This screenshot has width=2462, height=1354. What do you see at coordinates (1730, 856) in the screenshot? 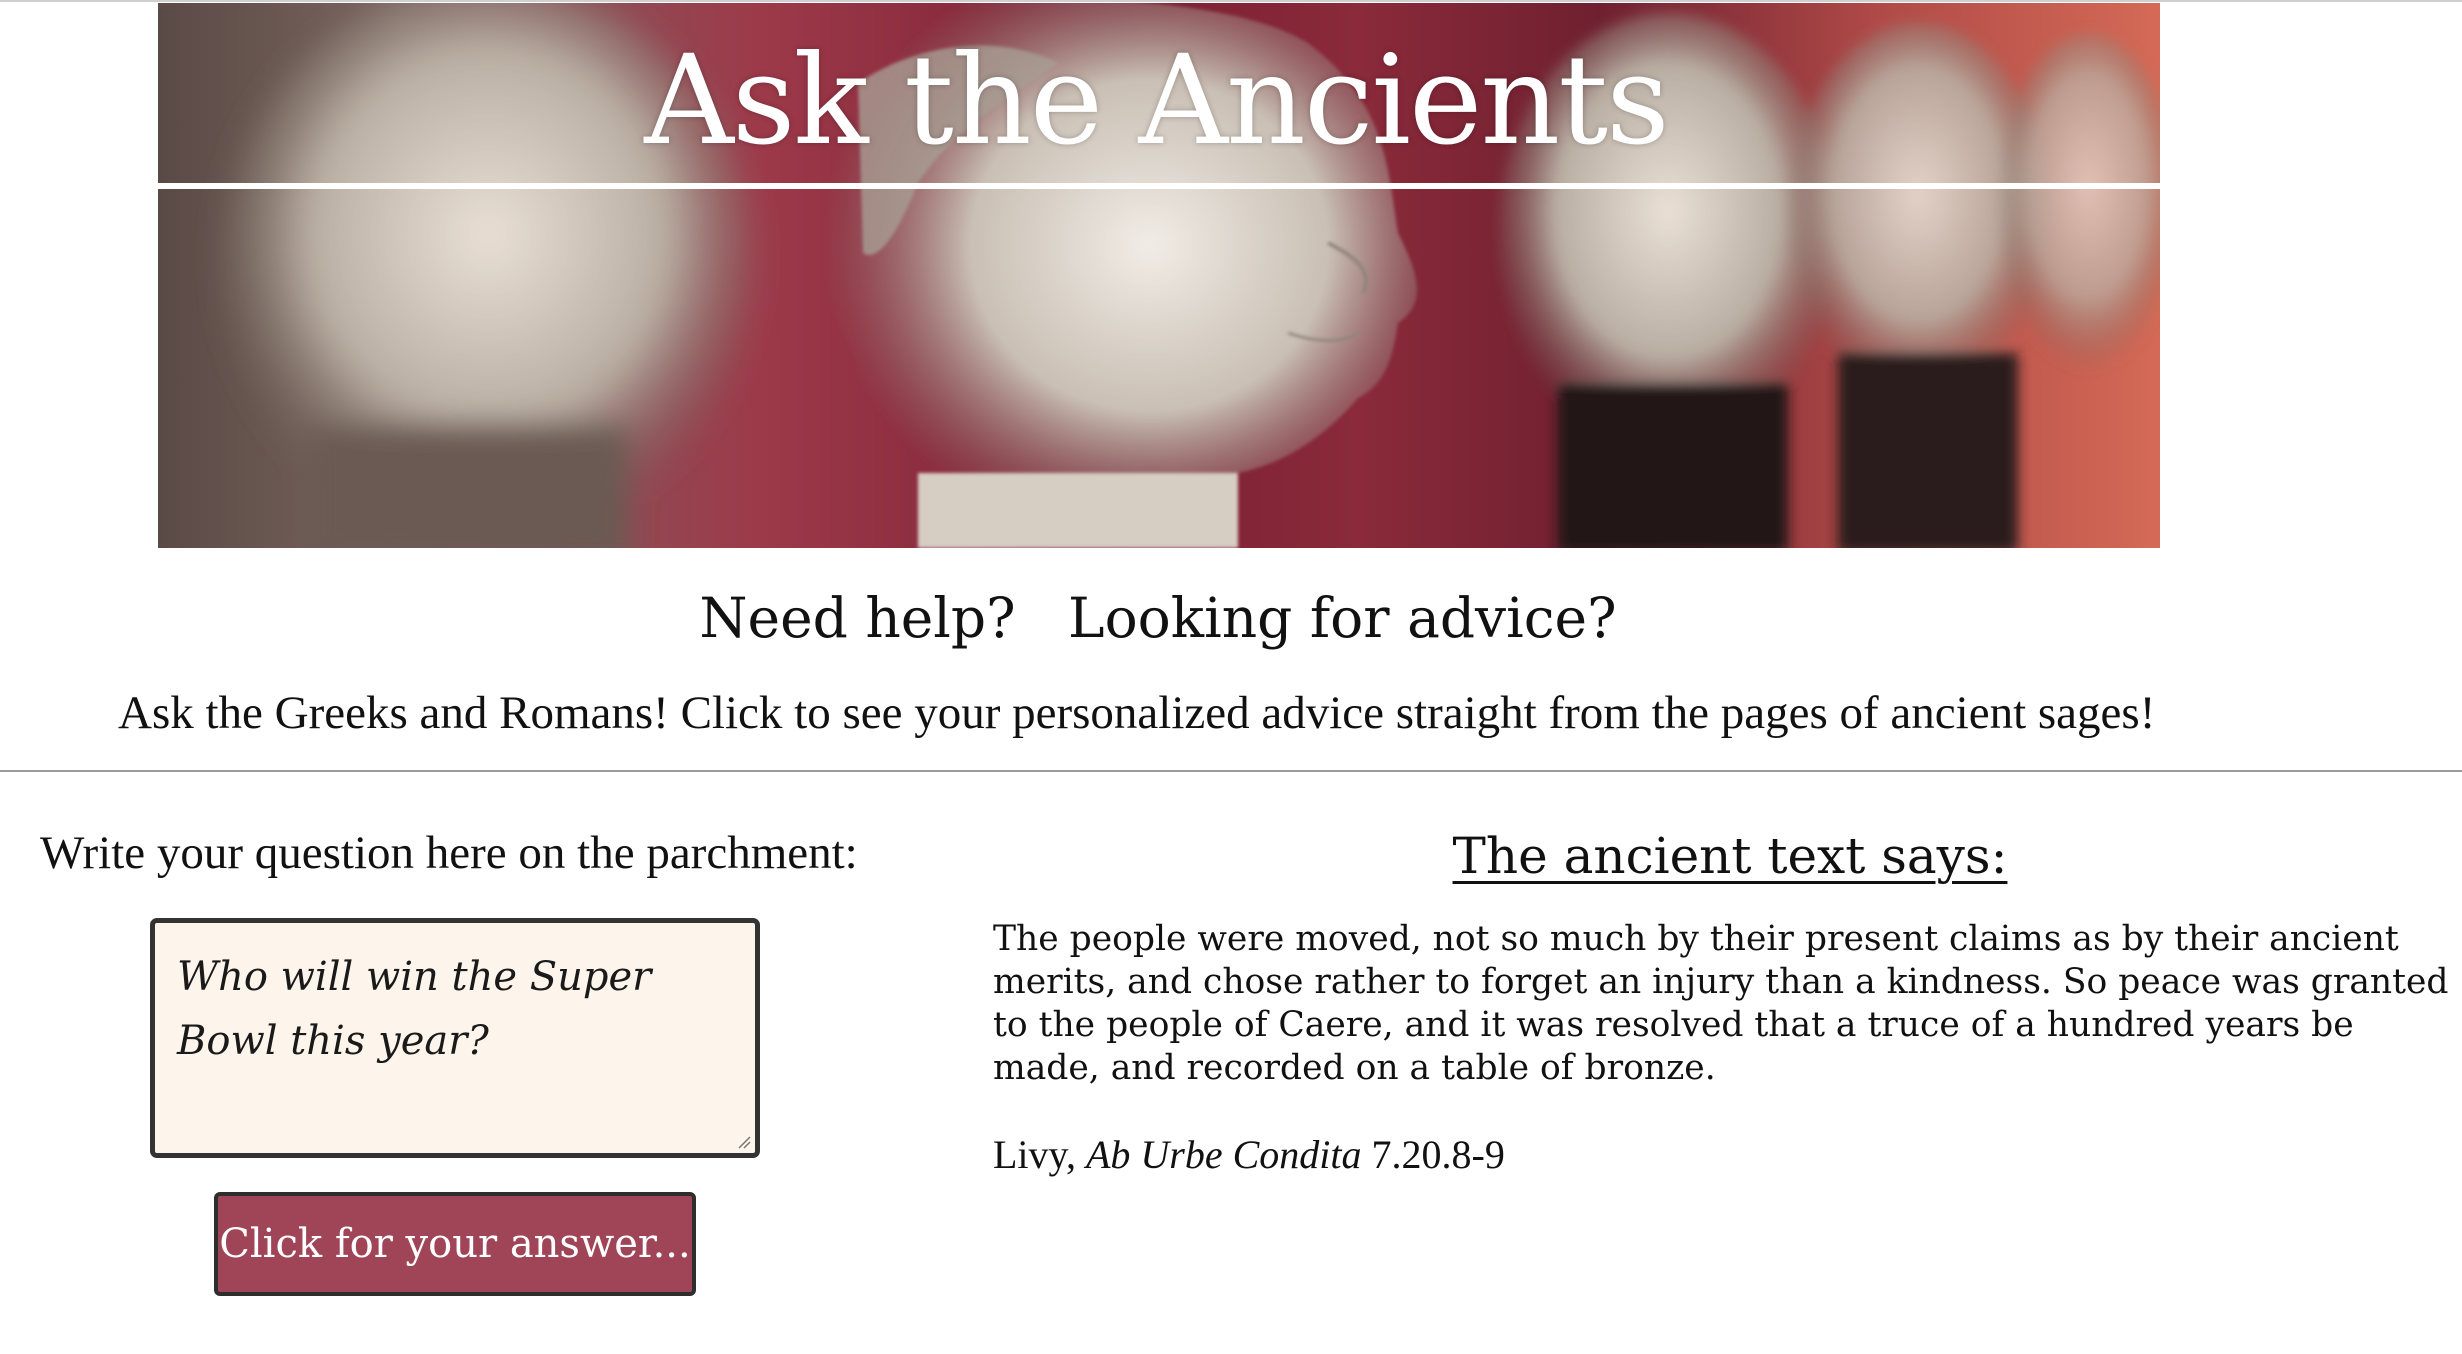
I see `answer-heading: The ancient text says:` at bounding box center [1730, 856].